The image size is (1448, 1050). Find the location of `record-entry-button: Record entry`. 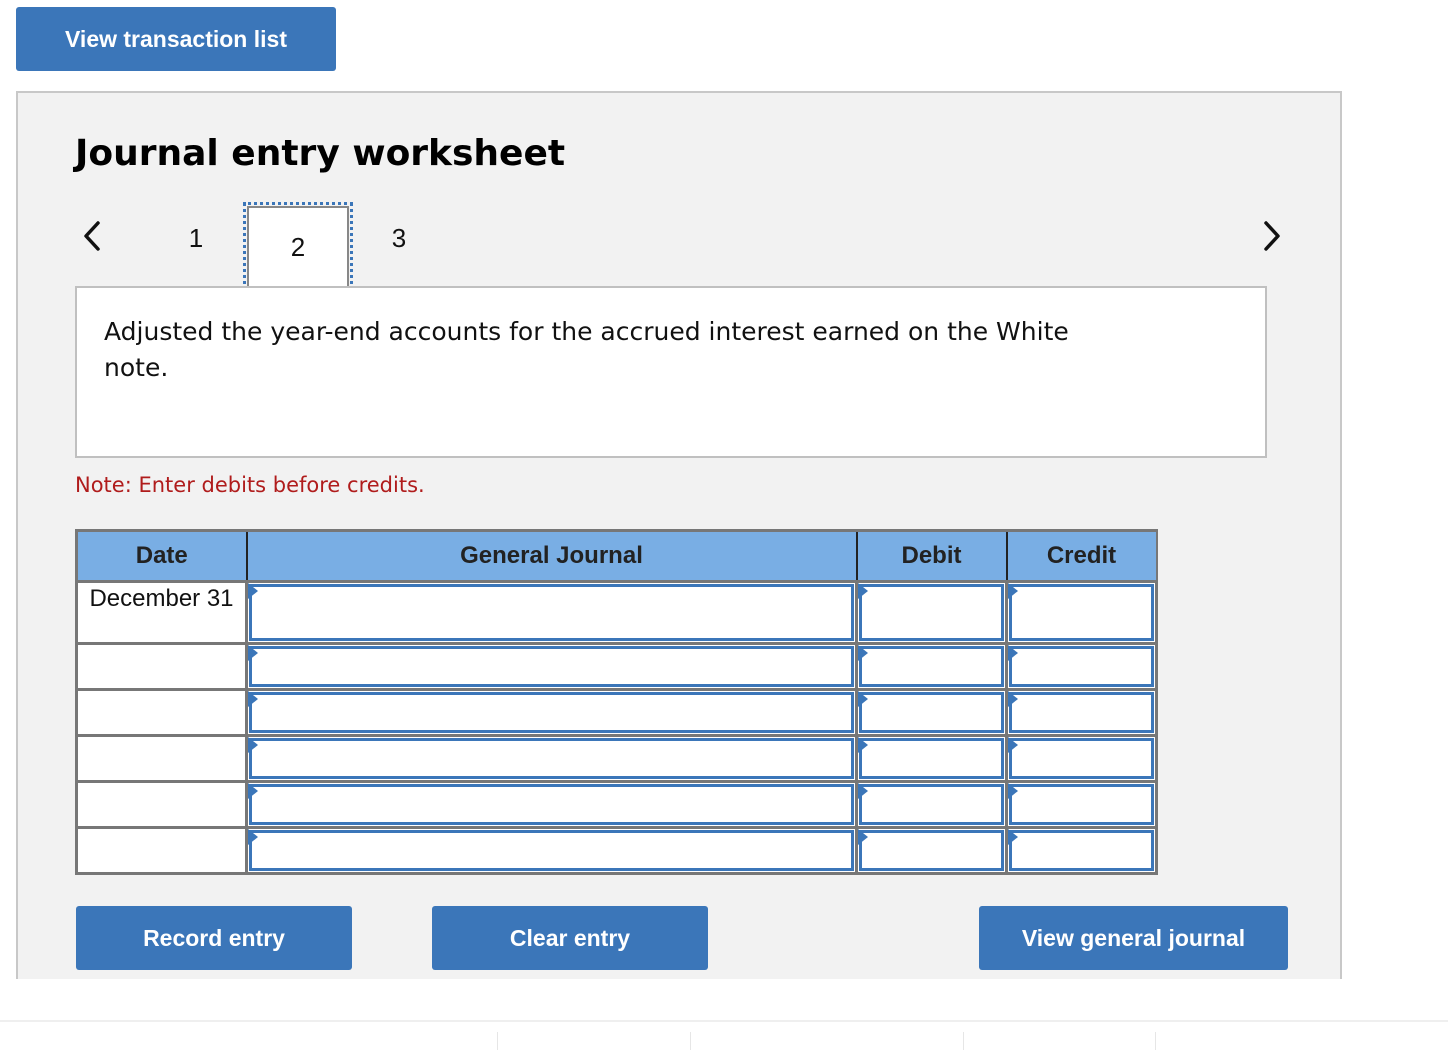

record-entry-button: Record entry is located at coordinates (214, 938).